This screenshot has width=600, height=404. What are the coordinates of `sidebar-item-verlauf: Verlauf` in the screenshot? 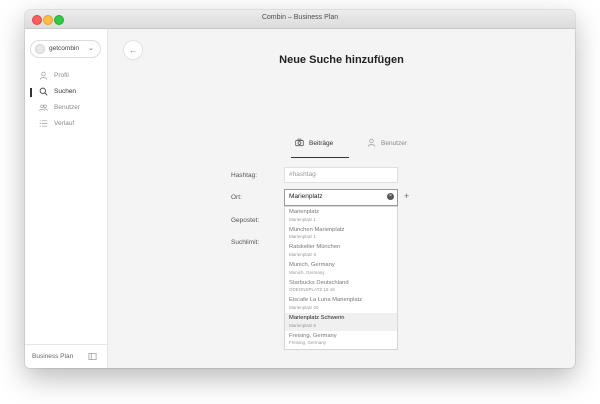 It's located at (66, 124).